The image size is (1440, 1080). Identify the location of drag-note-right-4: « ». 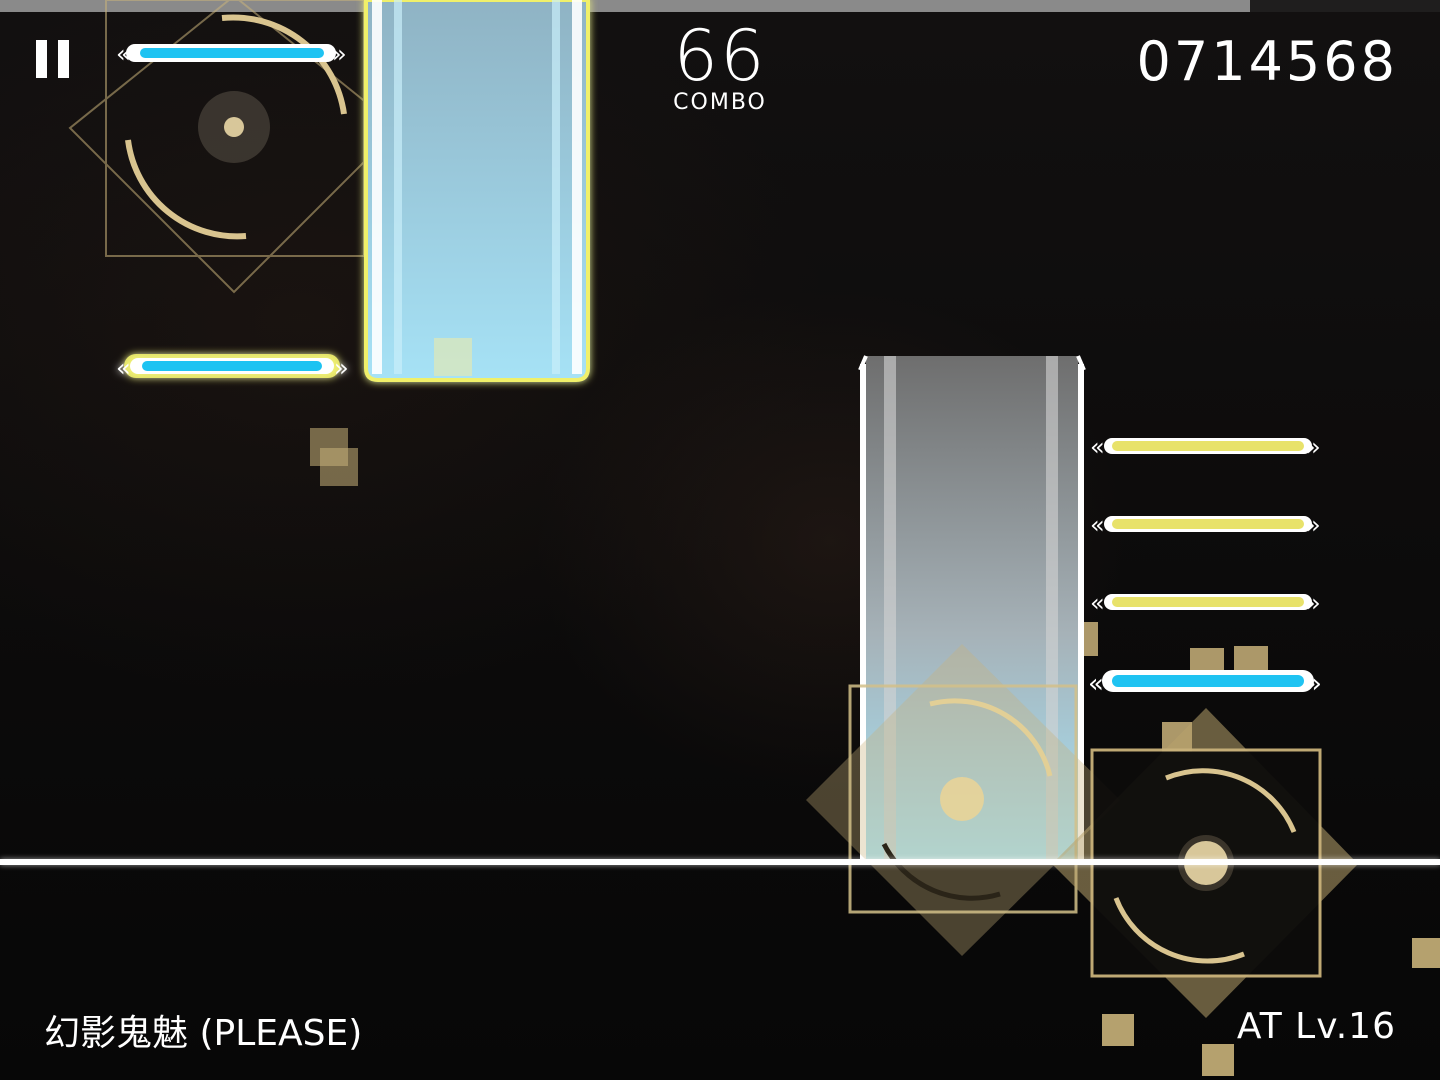
(1205, 684).